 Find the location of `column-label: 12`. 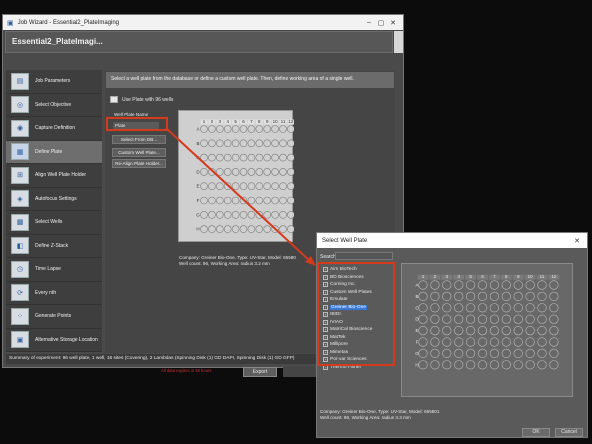

column-label: 12 is located at coordinates (554, 276).